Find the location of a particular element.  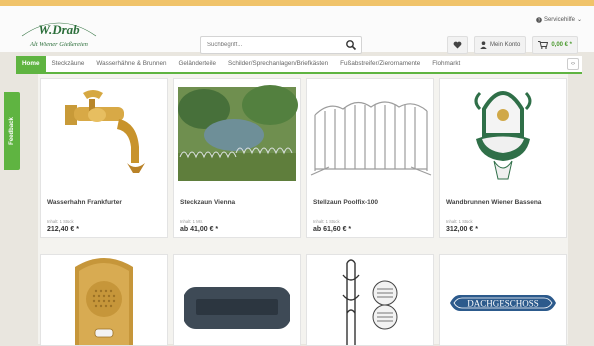

wall-fountain-image is located at coordinates (503, 135).